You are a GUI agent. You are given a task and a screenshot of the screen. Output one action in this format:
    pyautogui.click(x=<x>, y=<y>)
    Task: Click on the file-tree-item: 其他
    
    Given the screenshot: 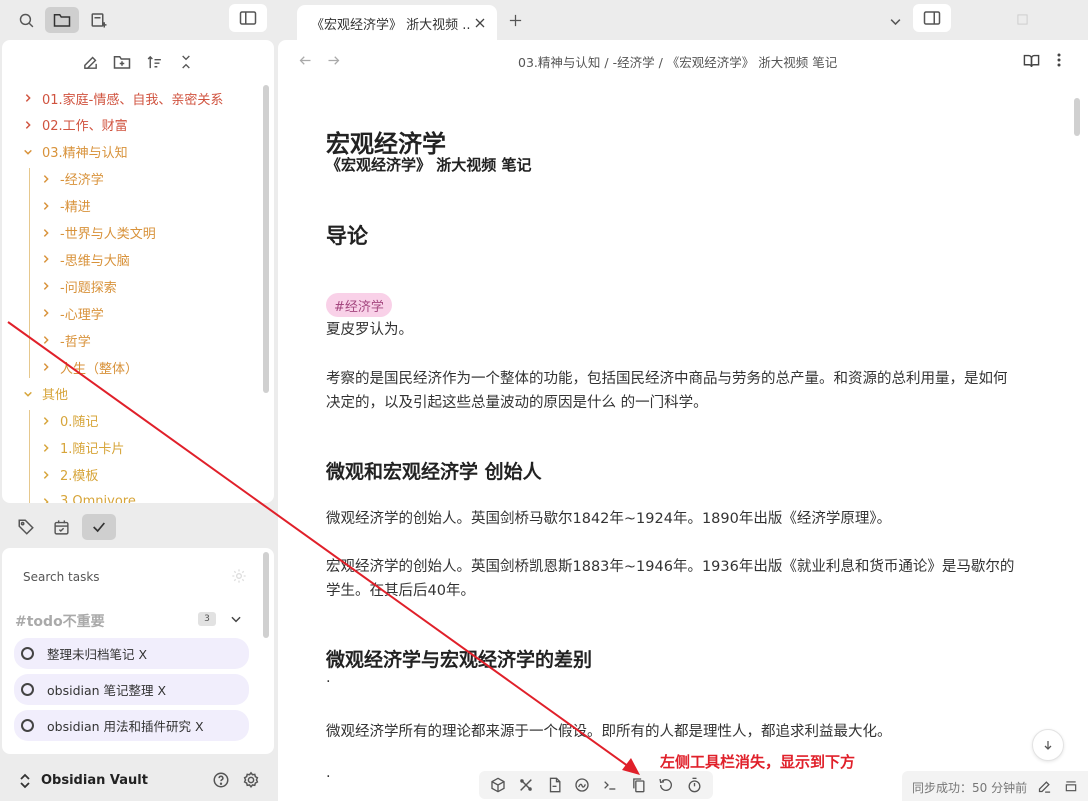 What is the action you would take?
    pyautogui.click(x=45, y=394)
    